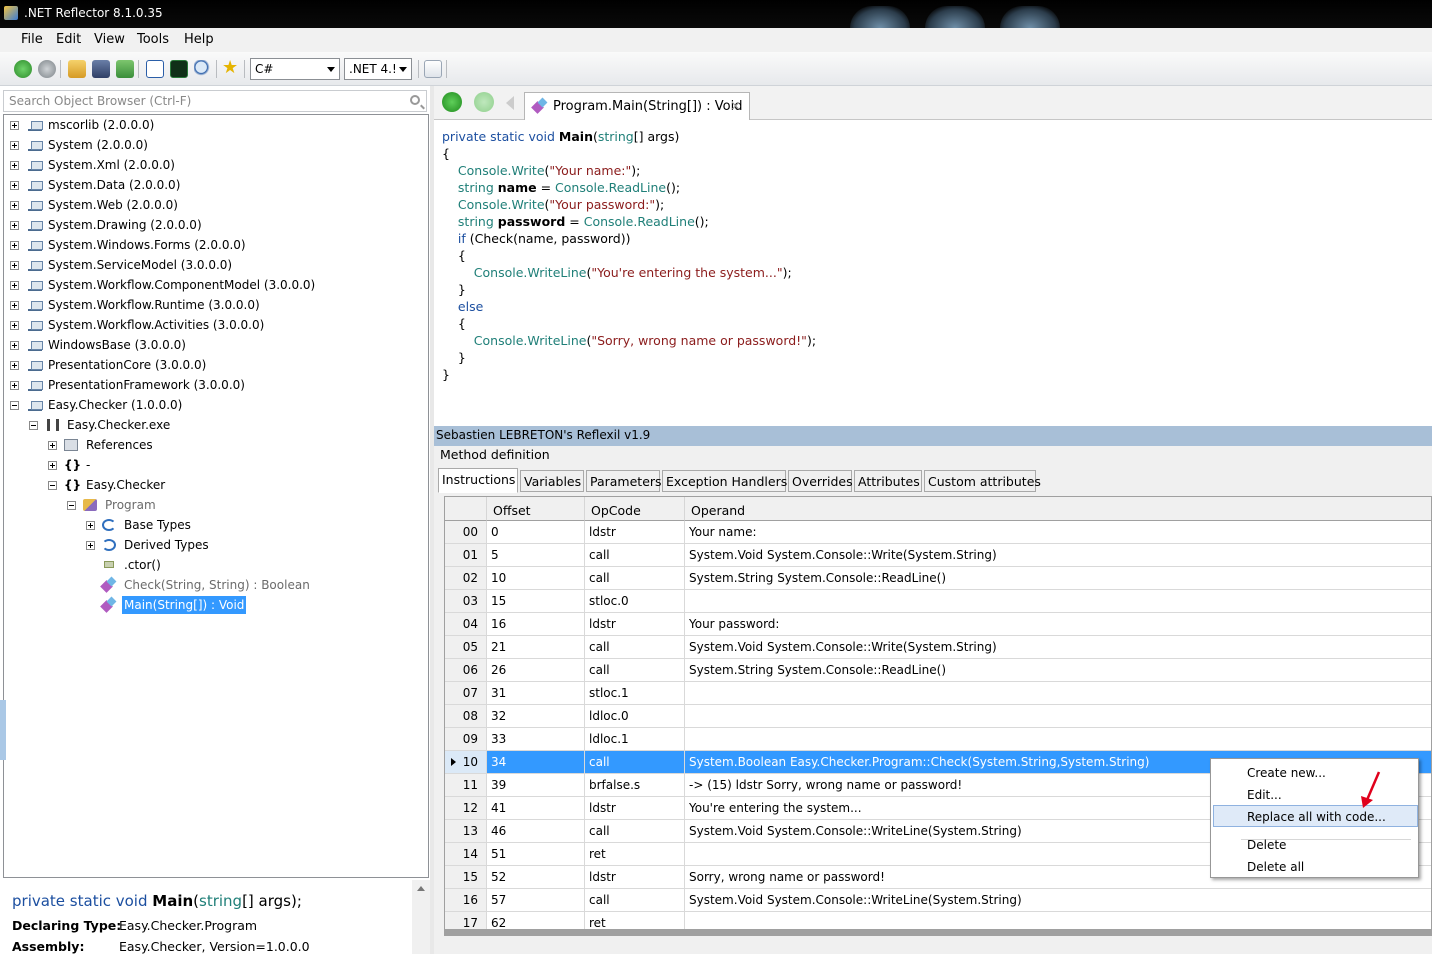  I want to click on document-tab: Program.Main(String[]) : Void ×, so click(637, 106).